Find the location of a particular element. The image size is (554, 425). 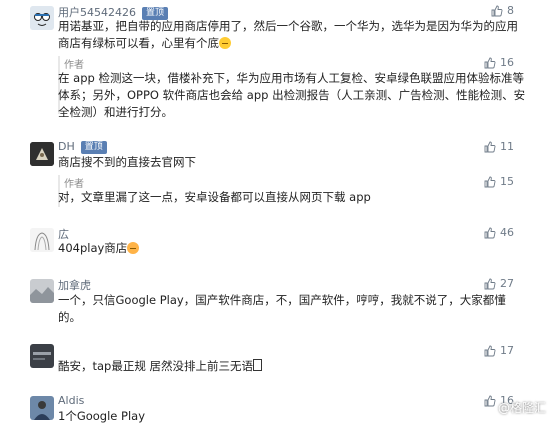

like-count: 8 is located at coordinates (510, 10).